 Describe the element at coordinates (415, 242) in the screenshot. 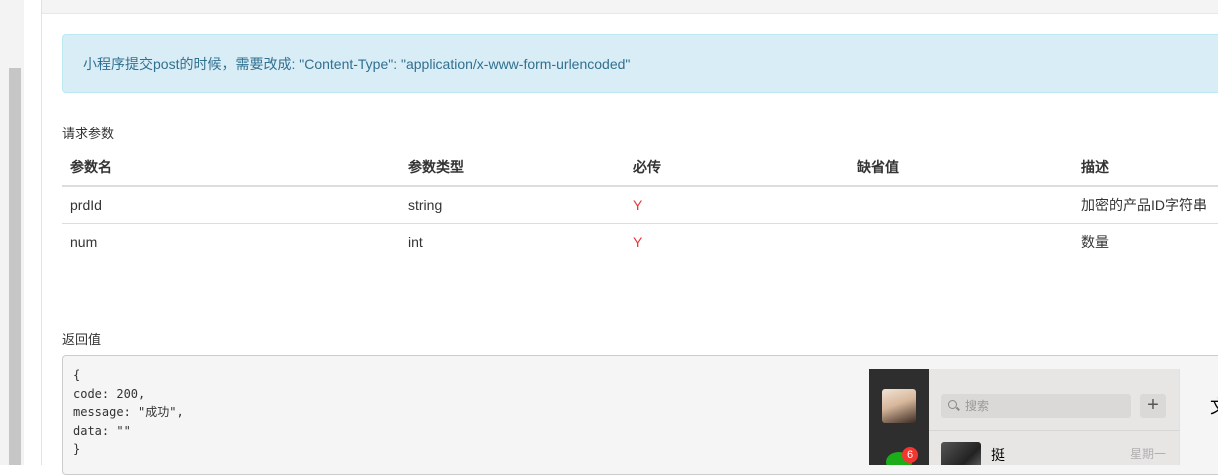

I see `param-type: int` at that location.